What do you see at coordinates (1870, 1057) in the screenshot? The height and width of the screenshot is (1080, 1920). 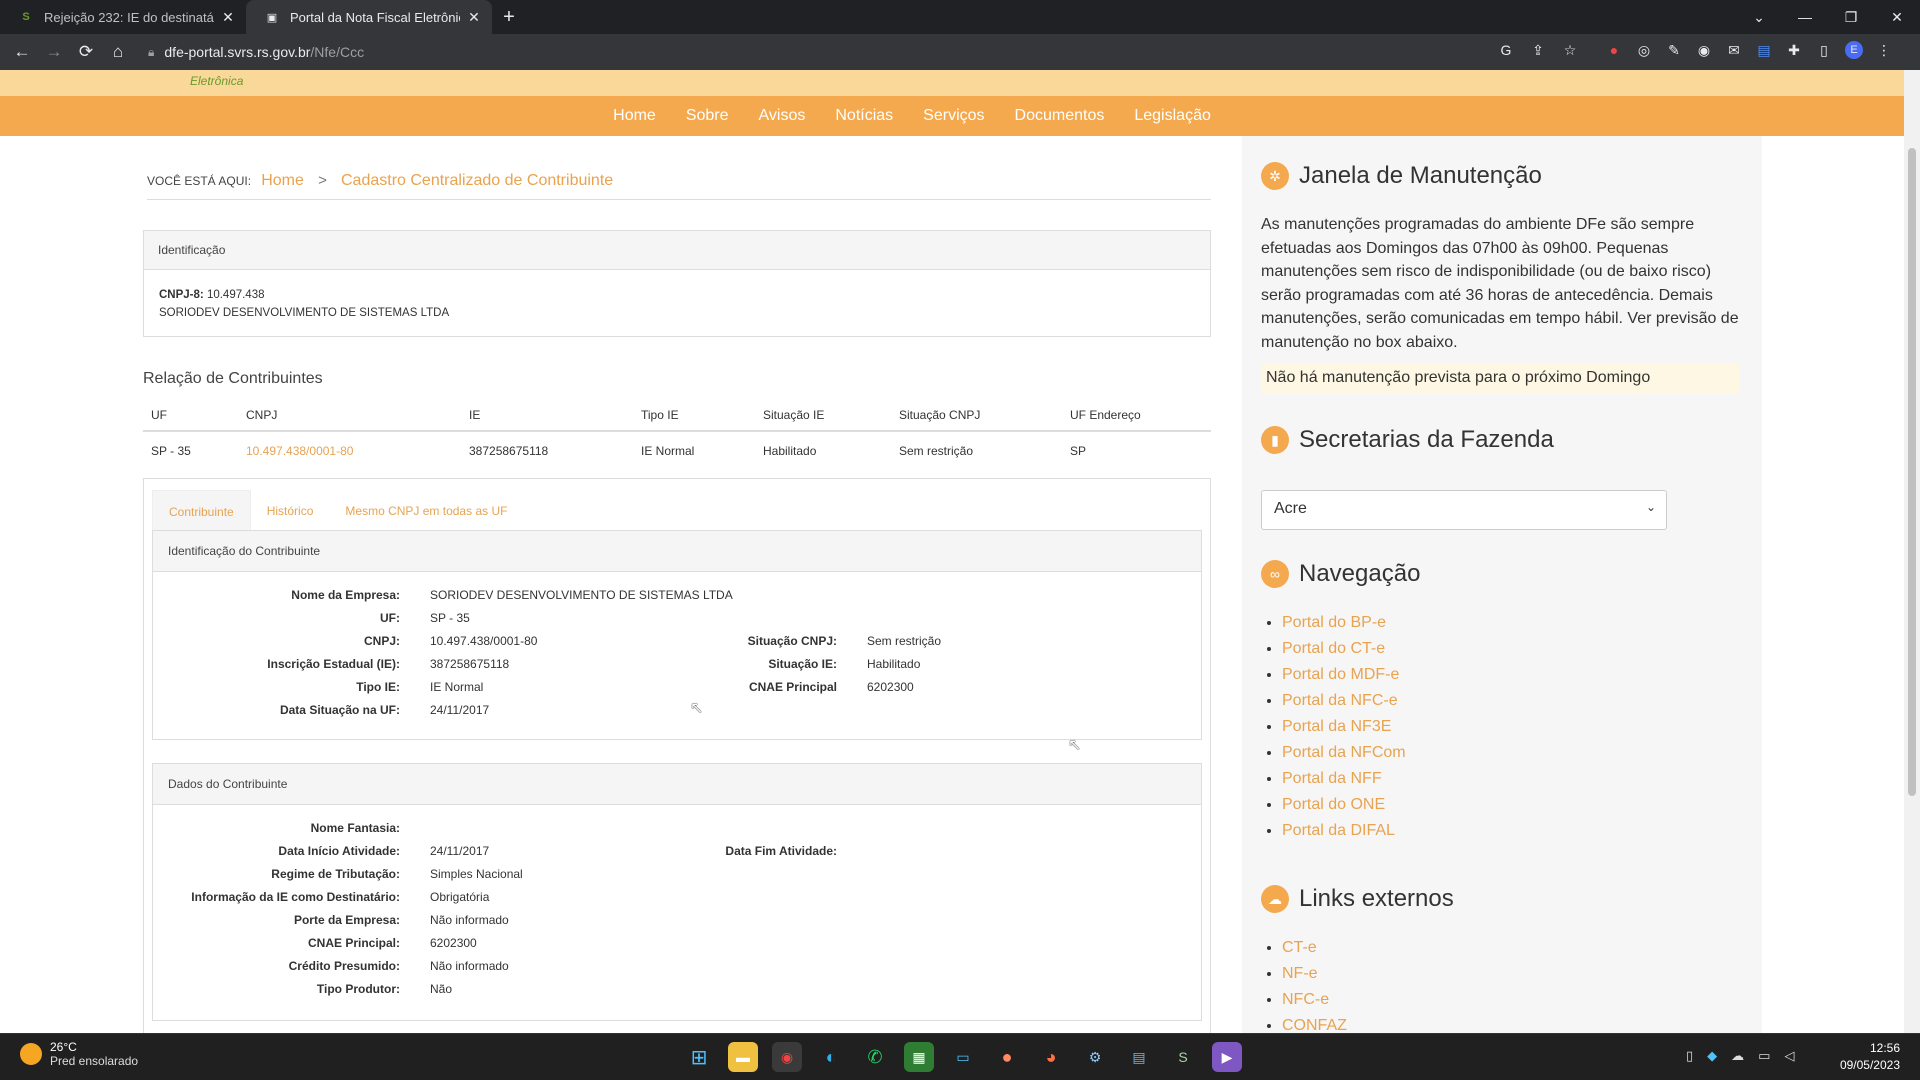 I see `clock: 12:56 09/05/2023` at bounding box center [1870, 1057].